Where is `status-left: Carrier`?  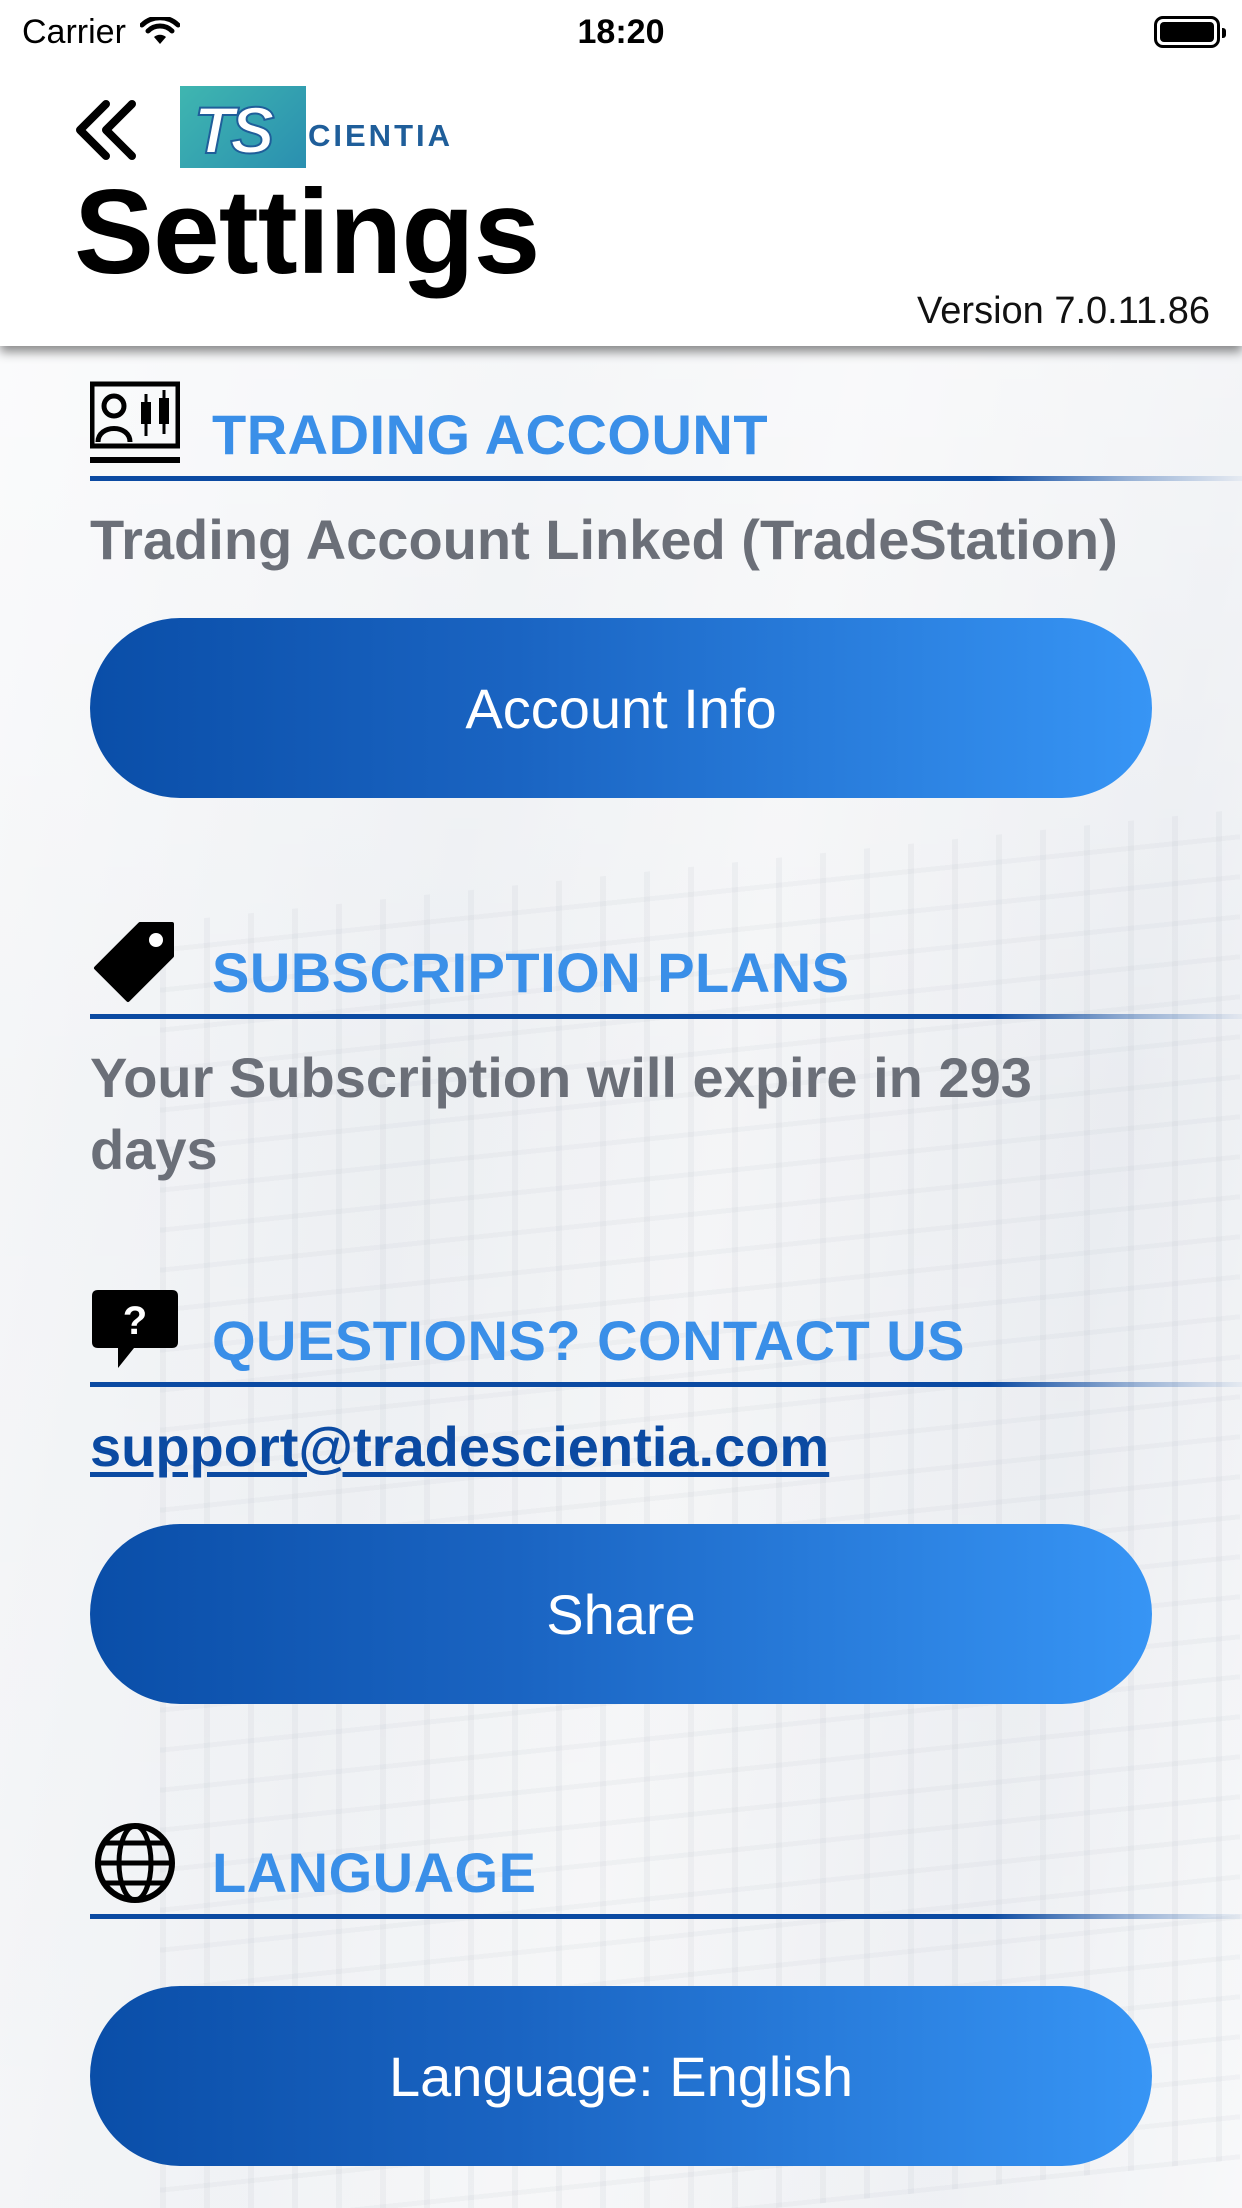
status-left: Carrier is located at coordinates (101, 32).